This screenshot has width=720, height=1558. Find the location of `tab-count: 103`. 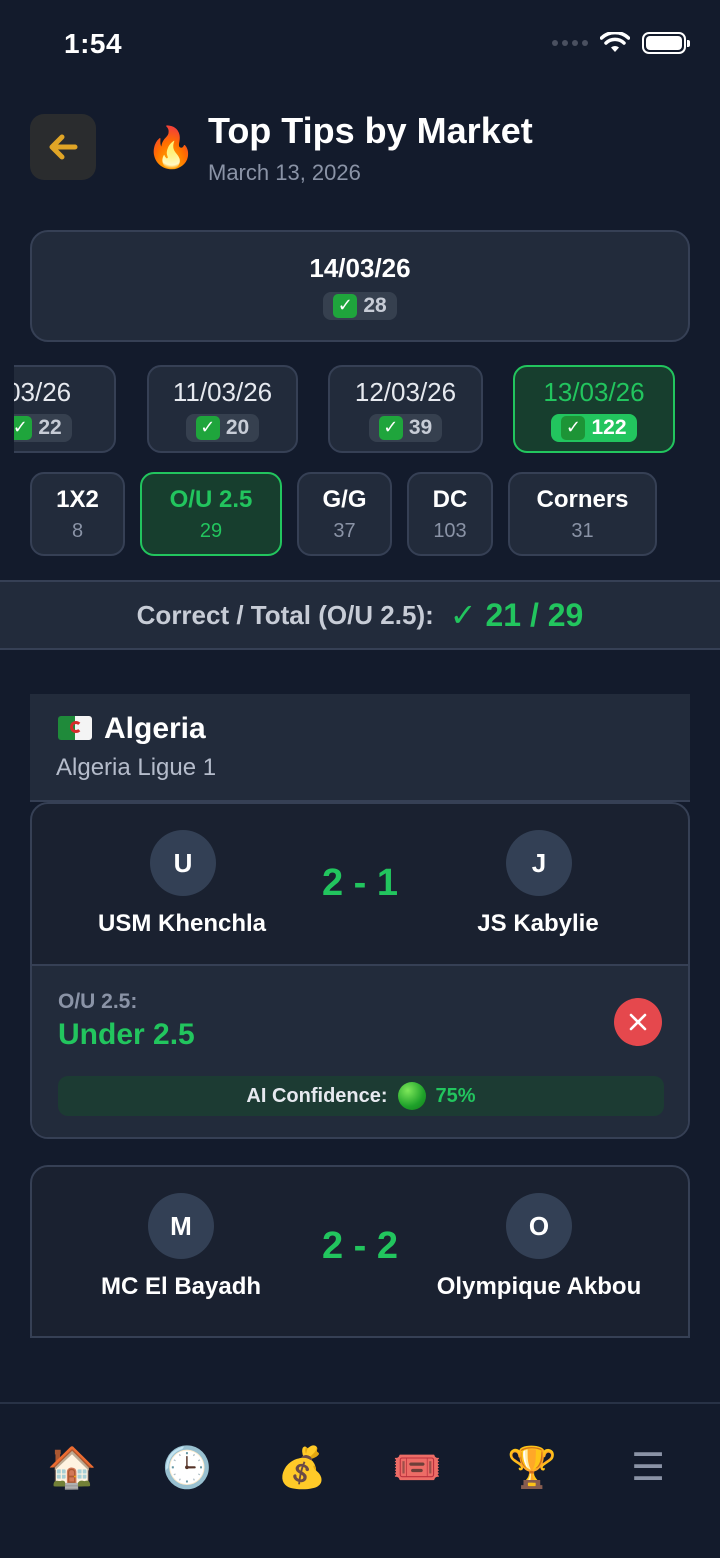

tab-count: 103 is located at coordinates (450, 530).